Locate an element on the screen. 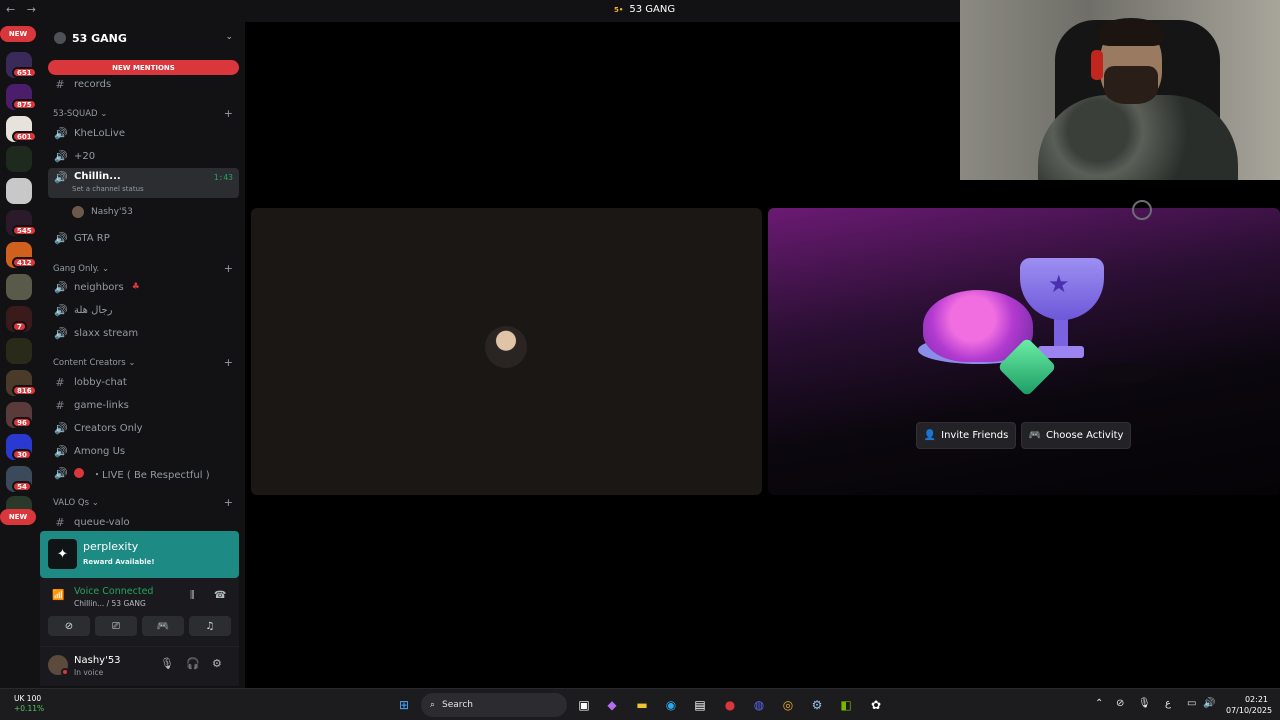 This screenshot has height=720, width=1280. camera-off-button: ⊘ is located at coordinates (69, 626).